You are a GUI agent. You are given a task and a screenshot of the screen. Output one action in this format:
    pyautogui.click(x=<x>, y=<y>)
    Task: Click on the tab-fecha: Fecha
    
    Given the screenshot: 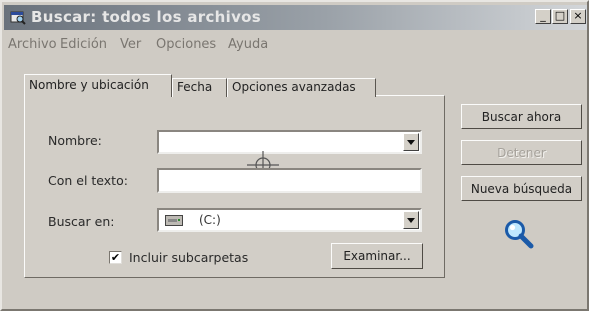 What is the action you would take?
    pyautogui.click(x=199, y=87)
    